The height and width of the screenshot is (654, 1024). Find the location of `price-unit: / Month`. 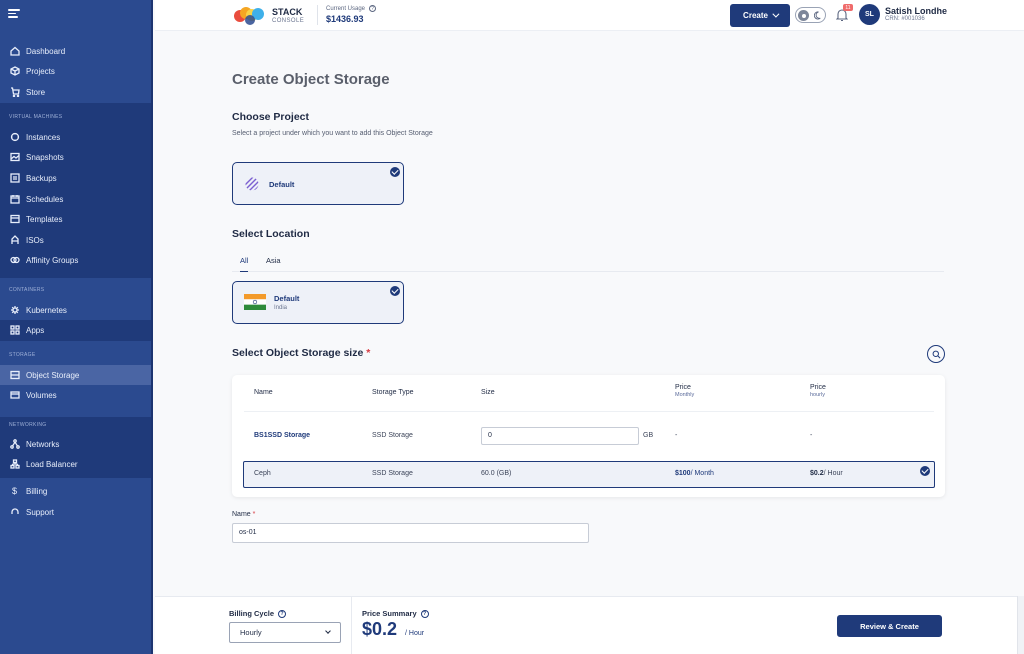

price-unit: / Month is located at coordinates (702, 473).